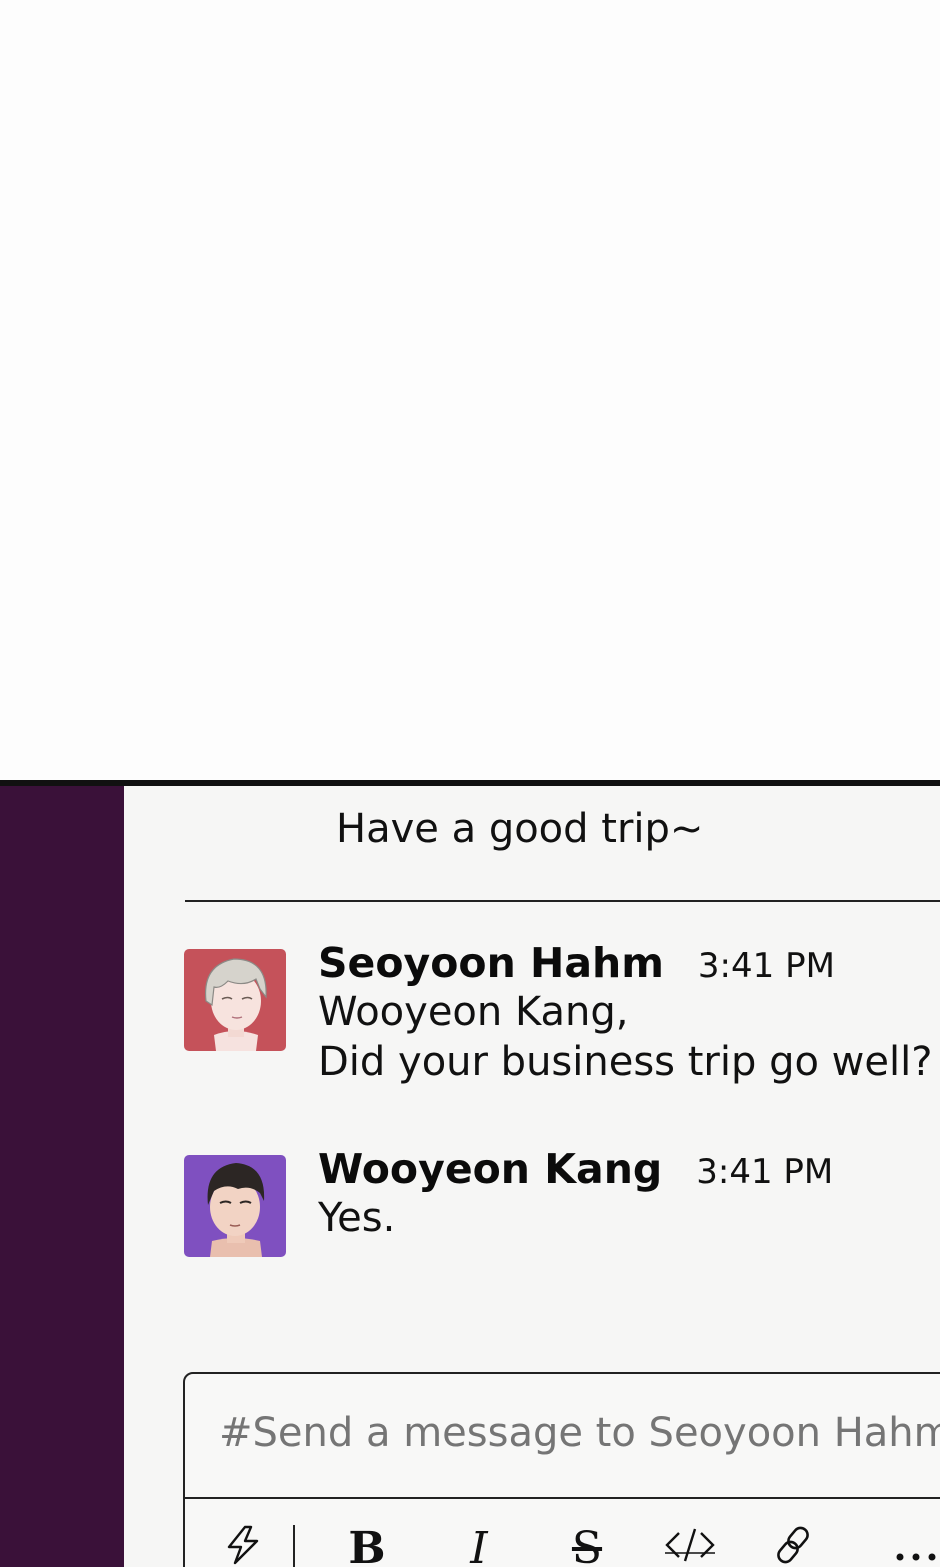 This screenshot has width=940, height=1567. I want to click on avatar-seoyoon-hahm, so click(235, 1000).